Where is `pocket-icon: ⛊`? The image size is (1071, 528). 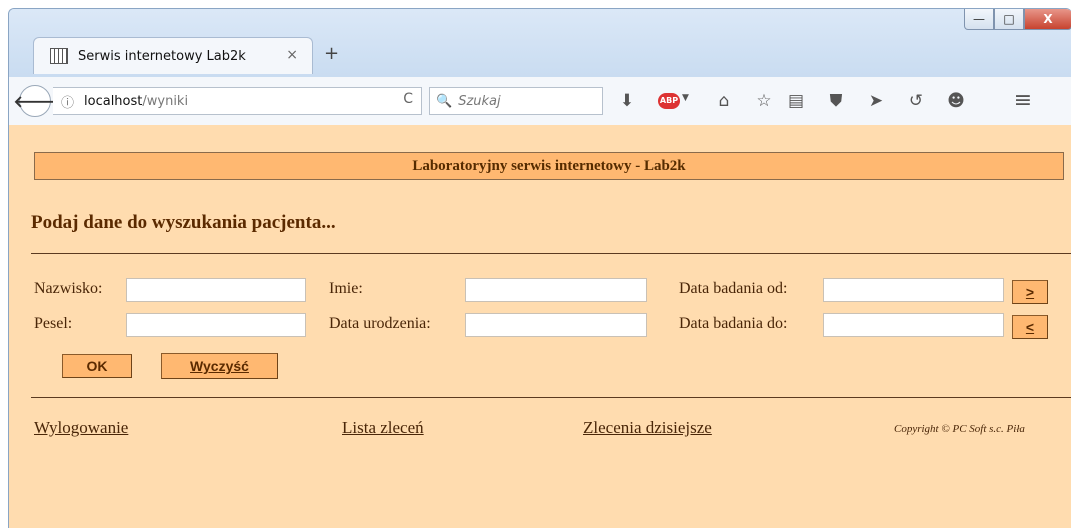 pocket-icon: ⛊ is located at coordinates (836, 101).